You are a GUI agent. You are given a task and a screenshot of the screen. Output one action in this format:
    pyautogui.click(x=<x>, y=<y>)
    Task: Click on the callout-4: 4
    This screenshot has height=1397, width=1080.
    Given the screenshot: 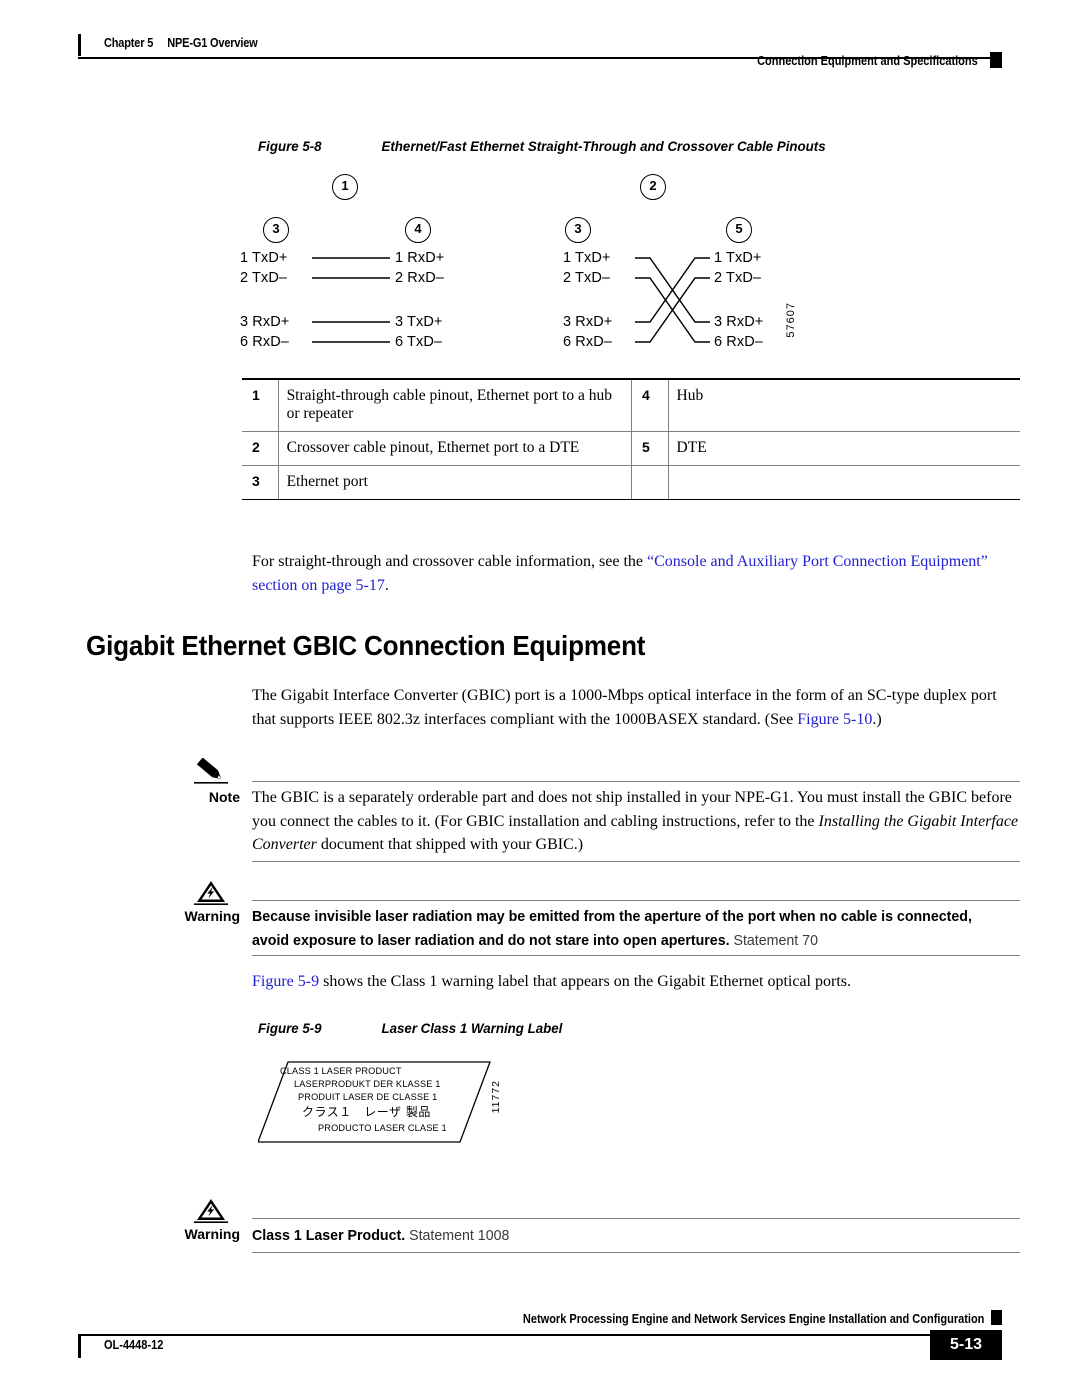 What is the action you would take?
    pyautogui.click(x=418, y=230)
    